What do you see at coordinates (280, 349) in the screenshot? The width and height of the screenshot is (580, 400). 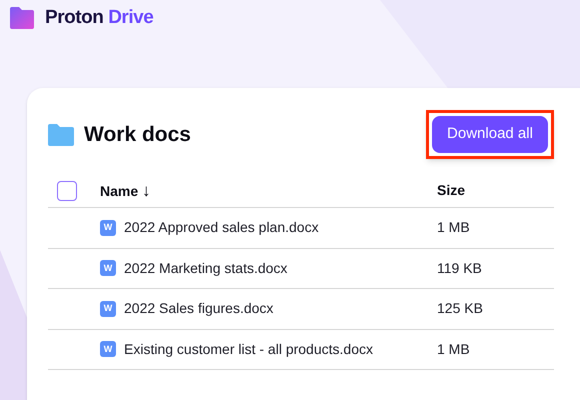 I see `file-name: Existing customer list - all products.docx` at bounding box center [280, 349].